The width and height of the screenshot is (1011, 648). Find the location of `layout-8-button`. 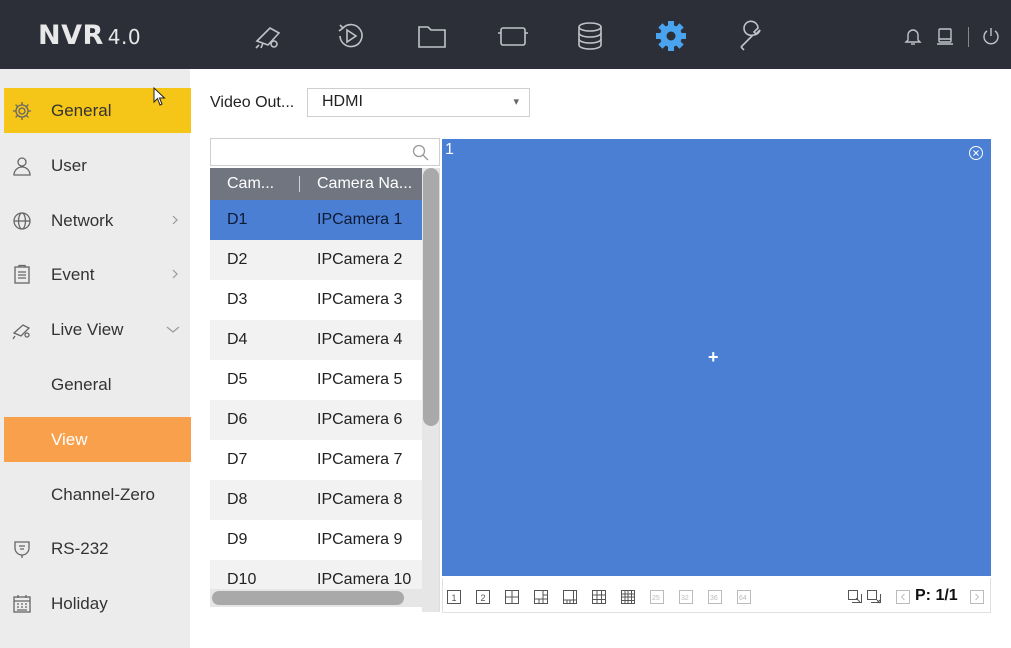

layout-8-button is located at coordinates (570, 597).